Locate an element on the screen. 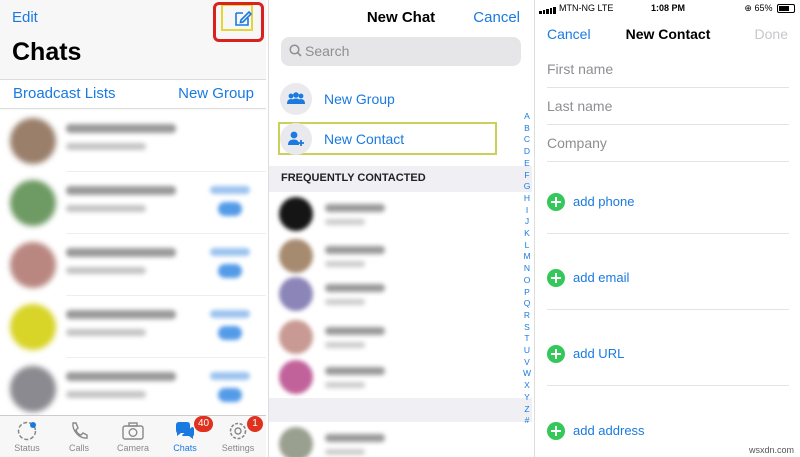 This screenshot has width=800, height=457. index-letter: N is located at coordinates (527, 269).